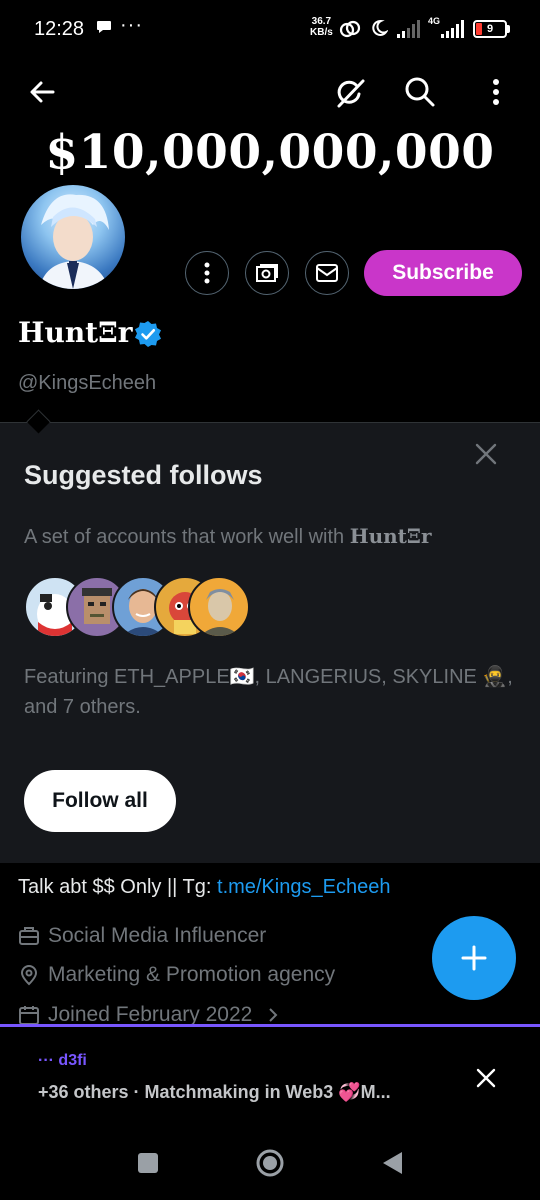 The image size is (540, 1200). What do you see at coordinates (100, 801) in the screenshot?
I see `follow-all-button: Follow all` at bounding box center [100, 801].